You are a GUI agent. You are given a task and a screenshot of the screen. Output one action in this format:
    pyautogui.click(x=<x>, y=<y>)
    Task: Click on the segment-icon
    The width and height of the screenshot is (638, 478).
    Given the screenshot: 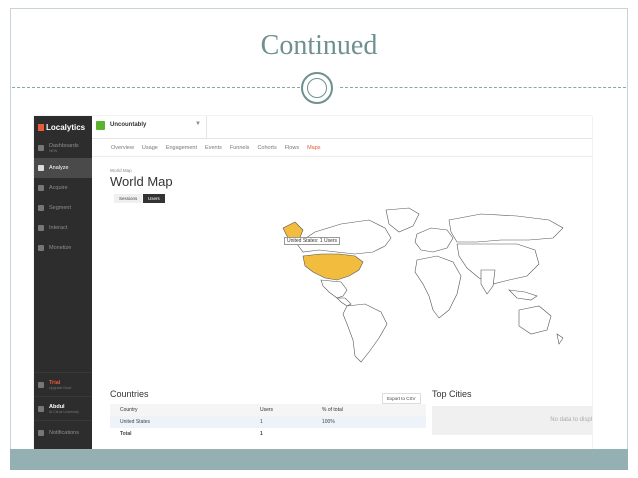 What is the action you would take?
    pyautogui.click(x=41, y=208)
    